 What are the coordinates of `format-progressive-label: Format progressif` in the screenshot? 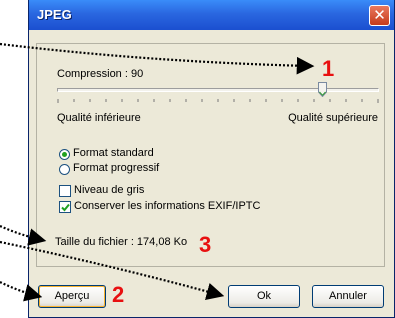 It's located at (116, 168).